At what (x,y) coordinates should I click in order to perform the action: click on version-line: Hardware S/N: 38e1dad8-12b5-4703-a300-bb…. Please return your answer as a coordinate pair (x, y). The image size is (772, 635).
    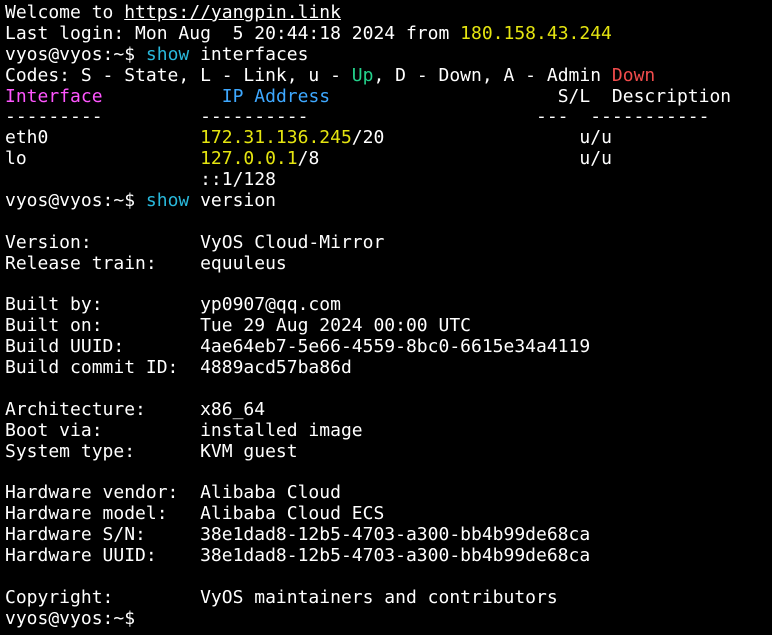
    Looking at the image, I should click on (298, 535).